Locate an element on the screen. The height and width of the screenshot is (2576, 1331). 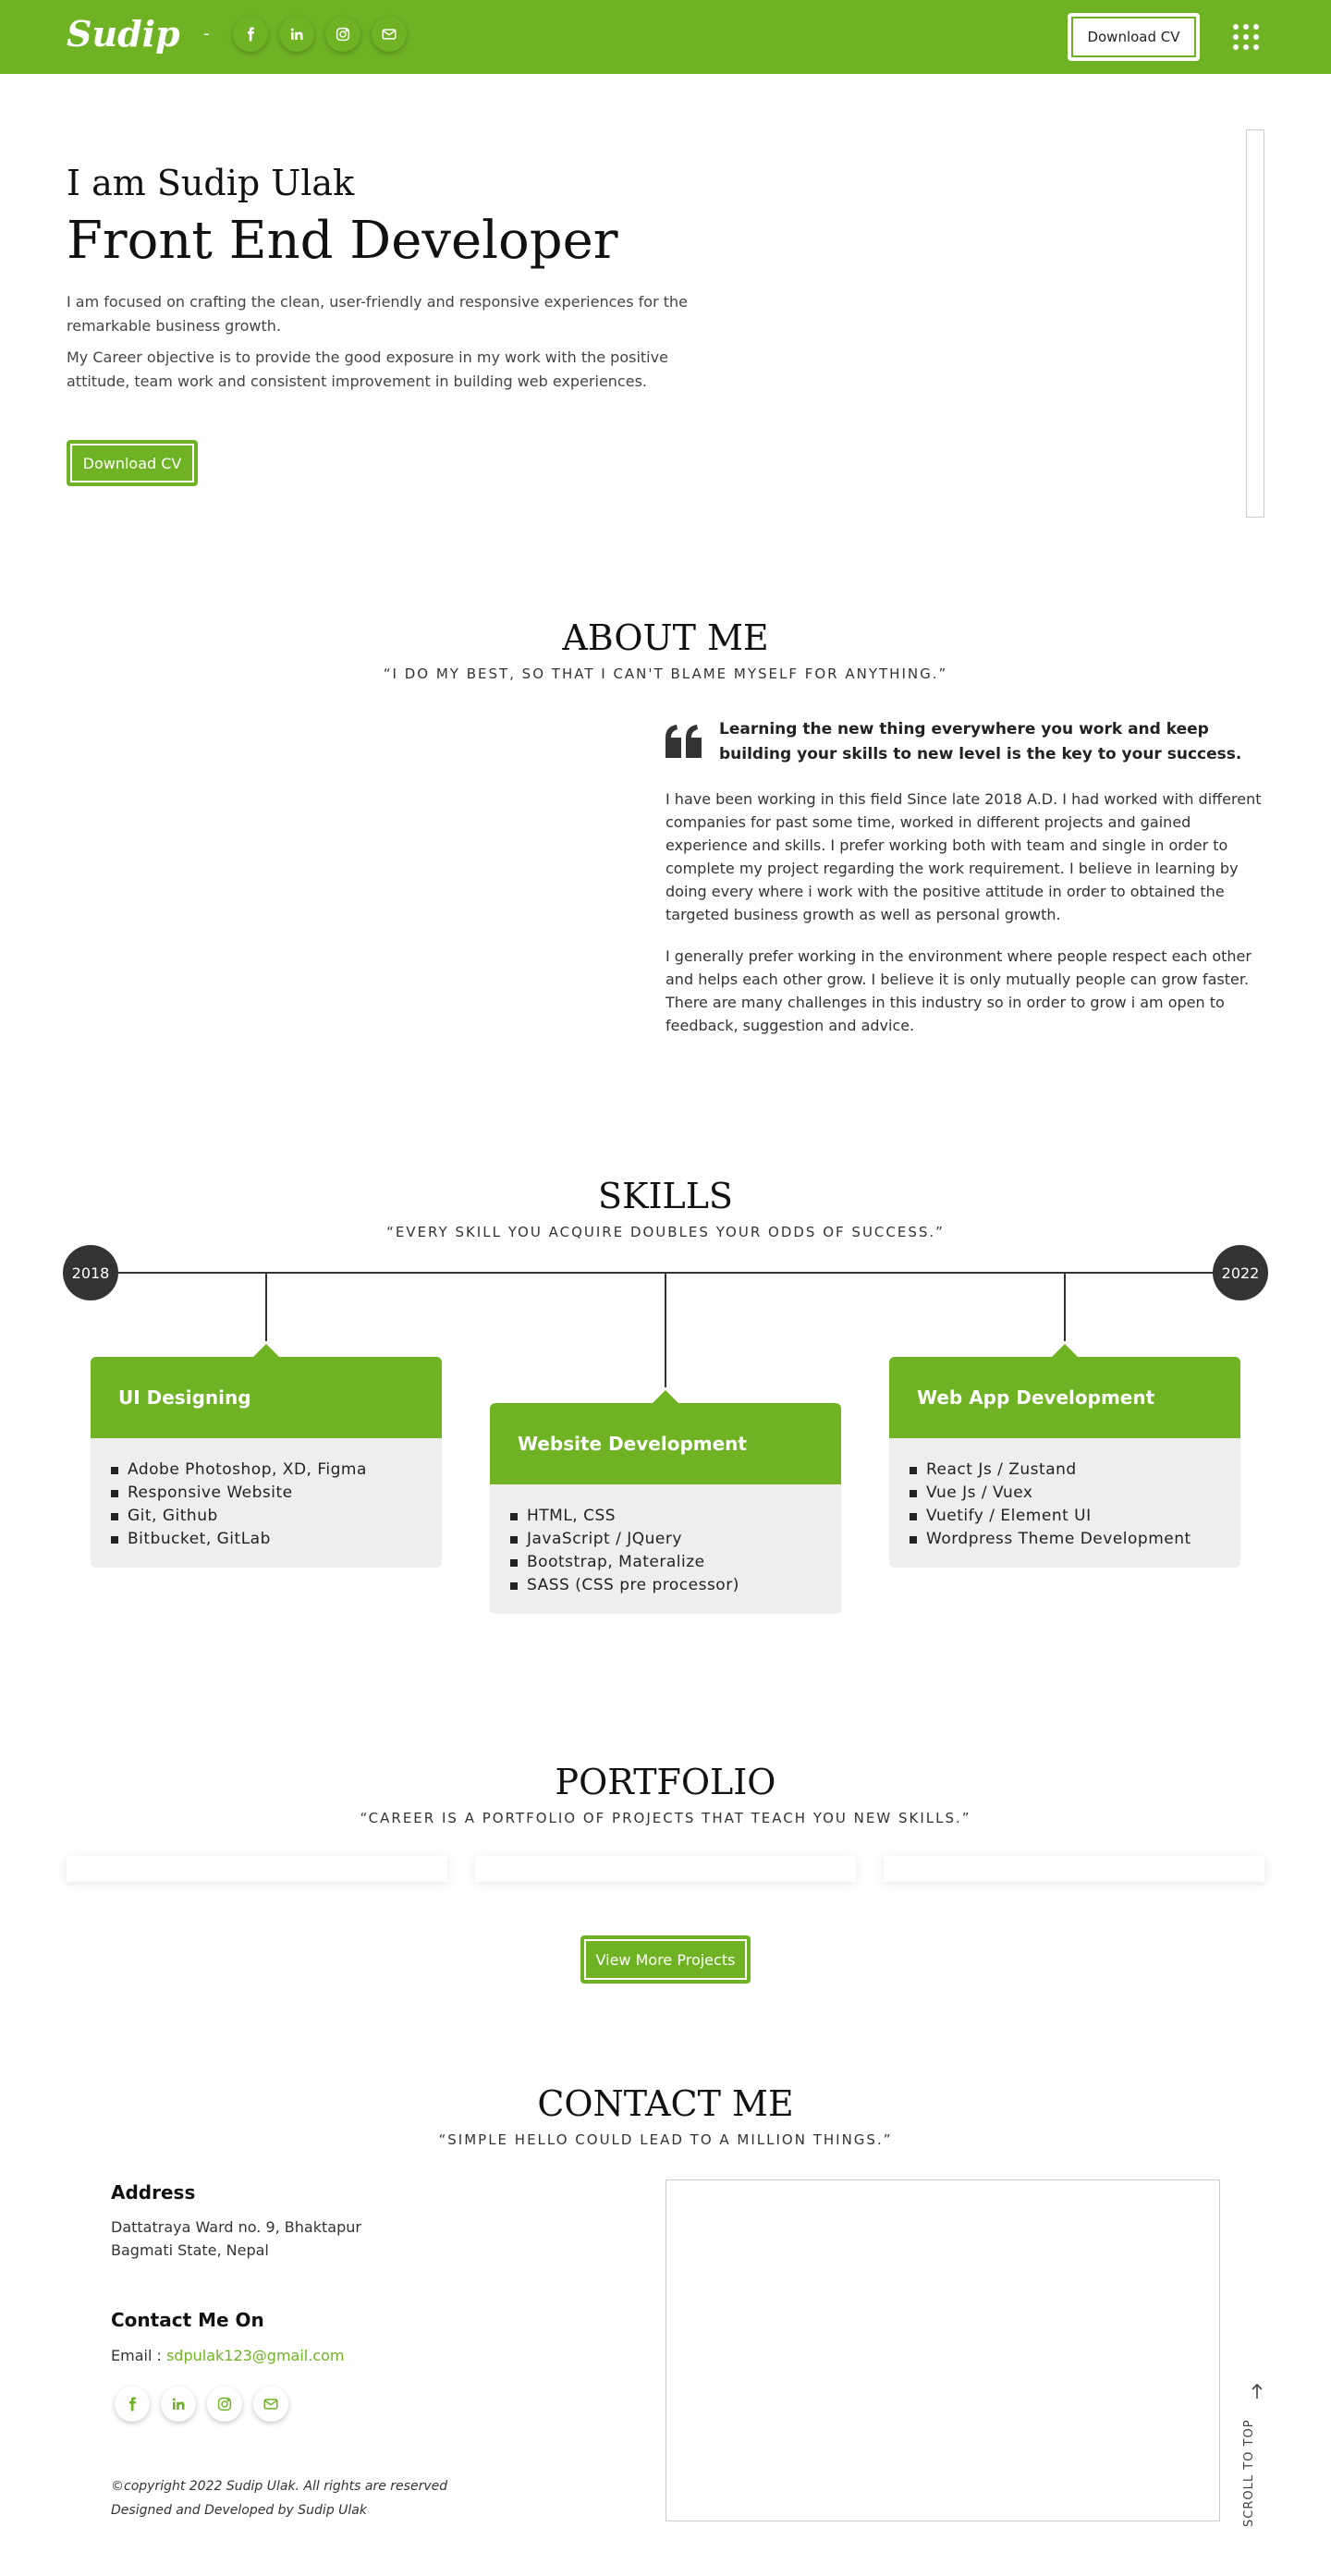
header-social-links is located at coordinates (320, 34).